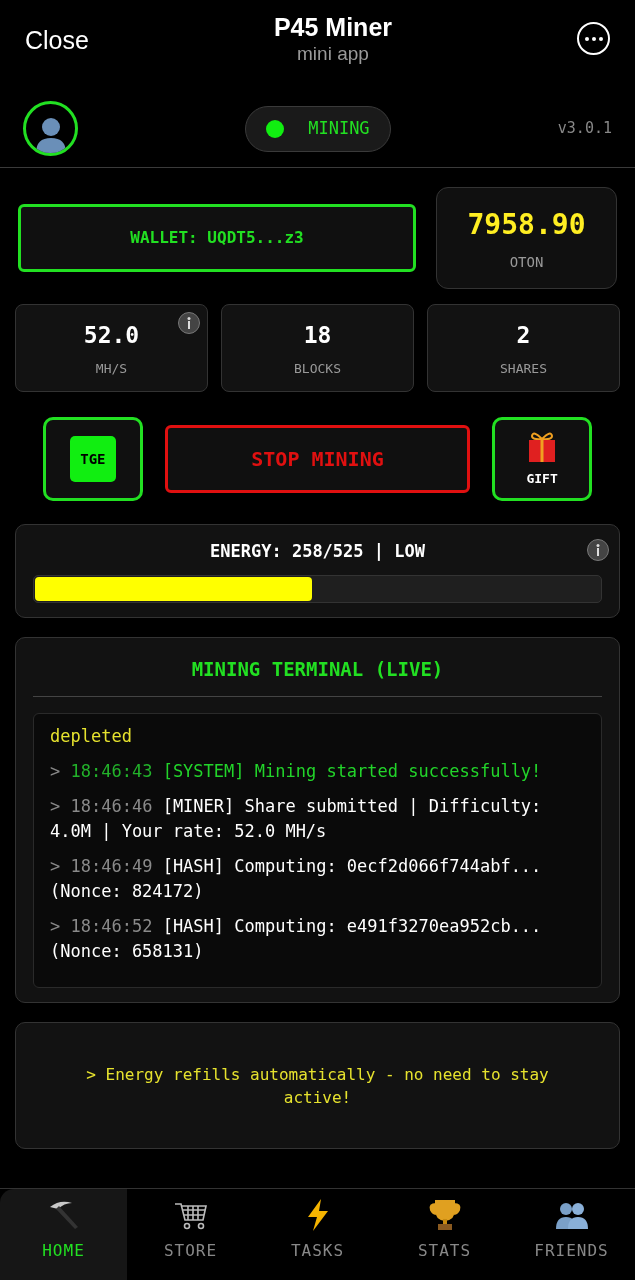 The image size is (635, 1280). I want to click on log-entry: depleted, so click(91, 736).